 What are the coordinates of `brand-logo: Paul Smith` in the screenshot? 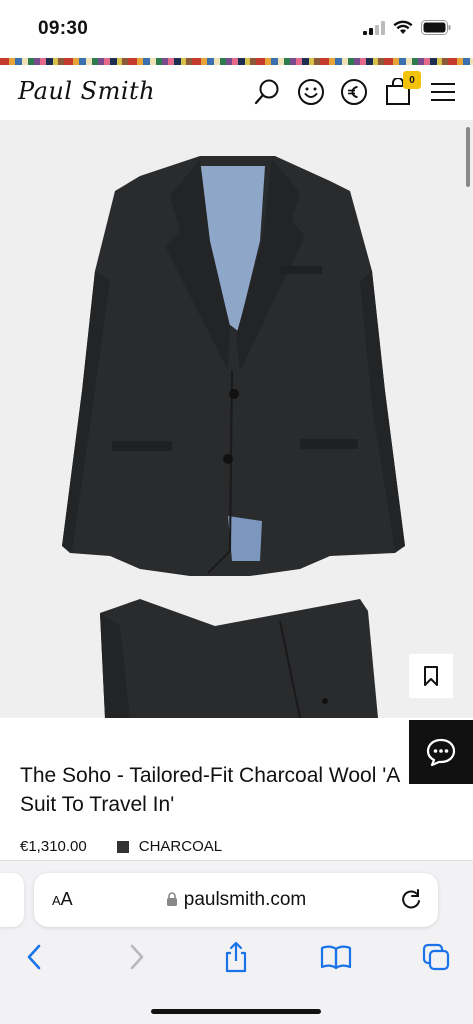 It's located at (86, 91).